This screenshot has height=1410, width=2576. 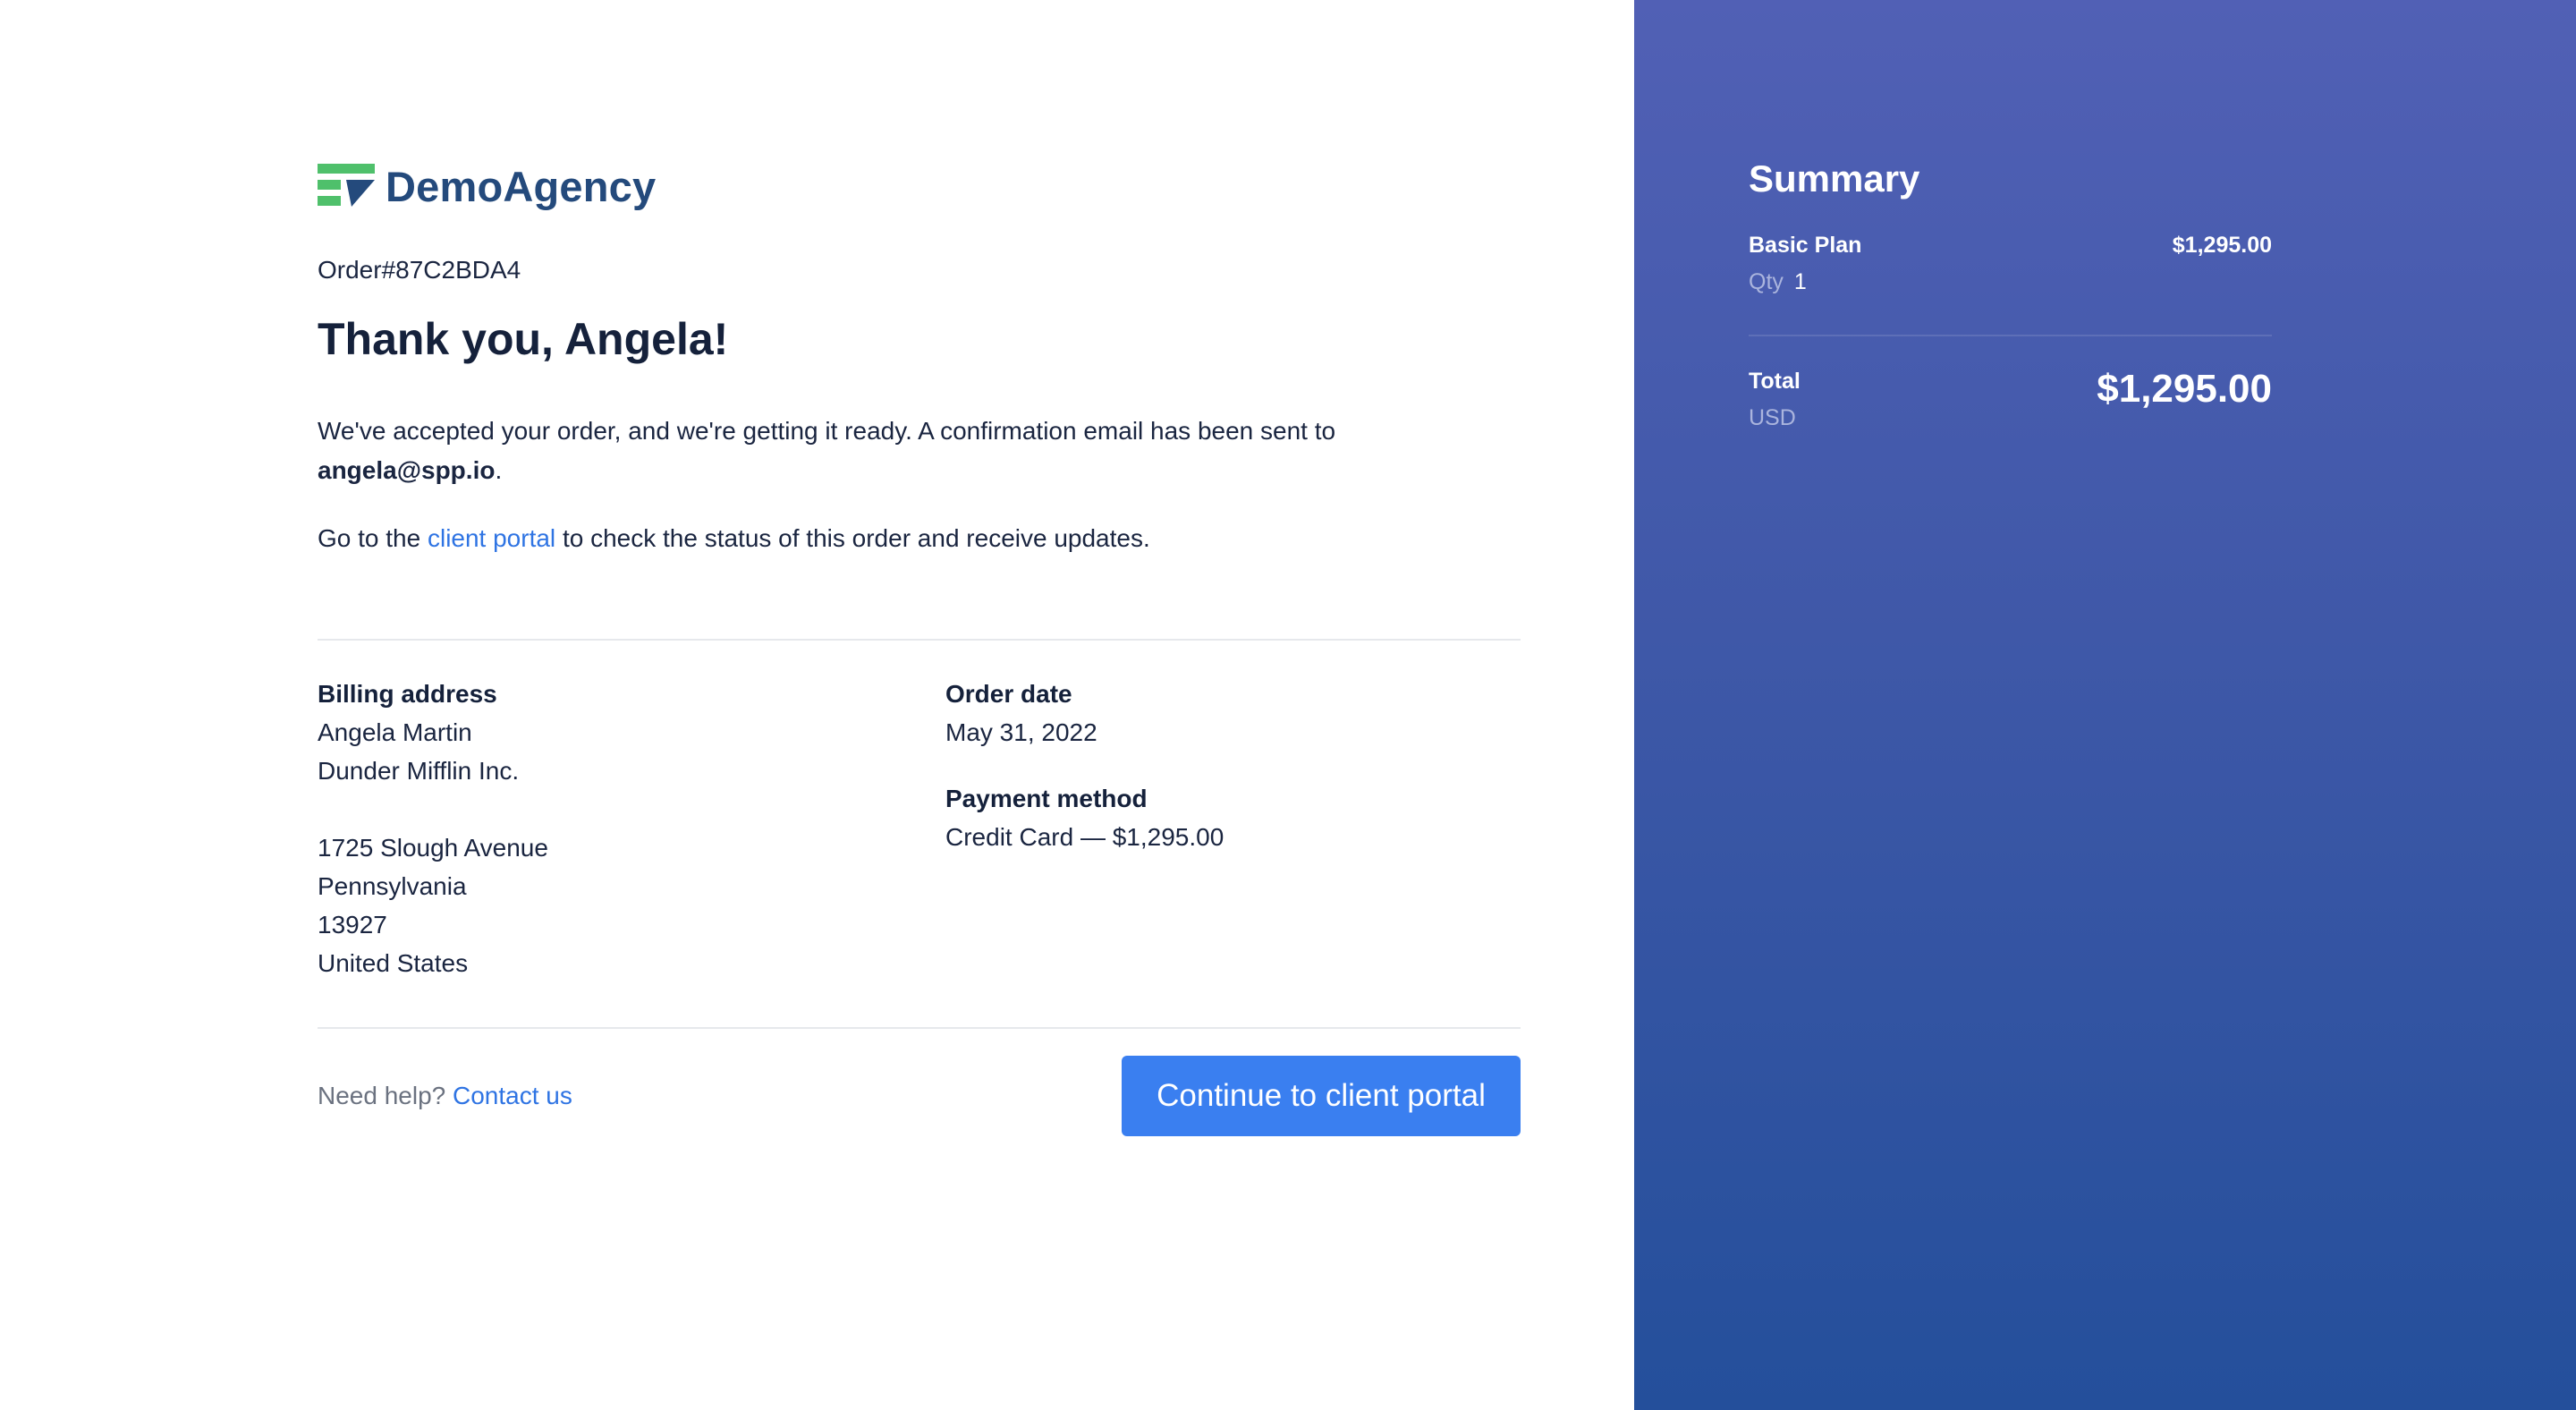 What do you see at coordinates (2010, 264) in the screenshot?
I see `line-item: Basic Plan Qty 1 $1,295.00` at bounding box center [2010, 264].